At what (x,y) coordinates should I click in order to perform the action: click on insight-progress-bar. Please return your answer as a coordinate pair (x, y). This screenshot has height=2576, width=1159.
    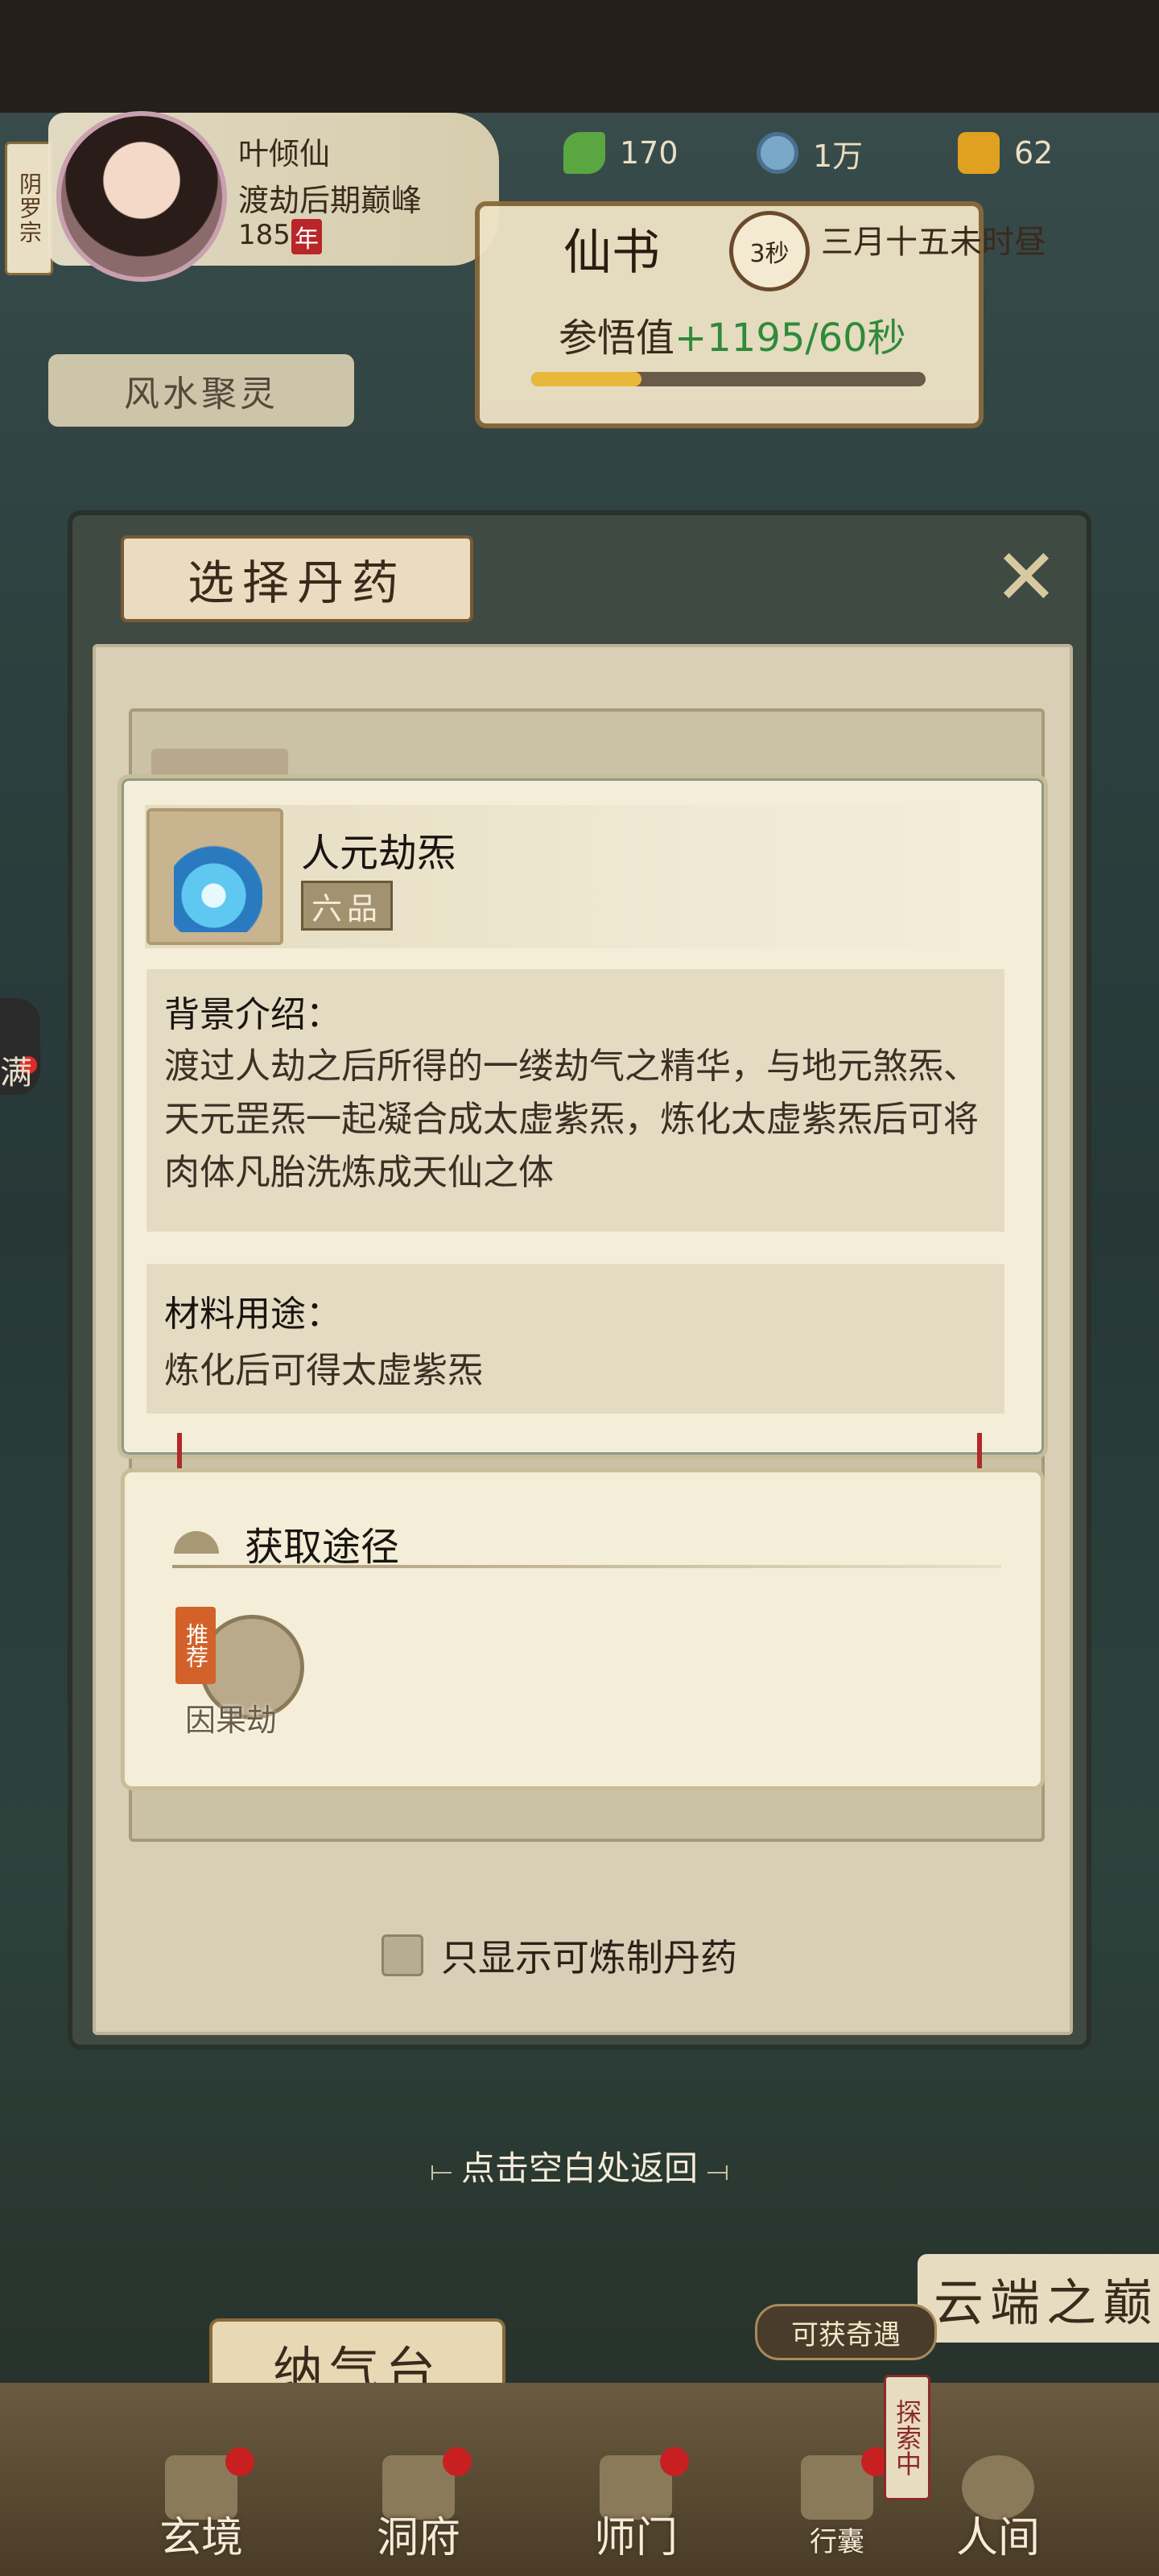
    Looking at the image, I should click on (728, 379).